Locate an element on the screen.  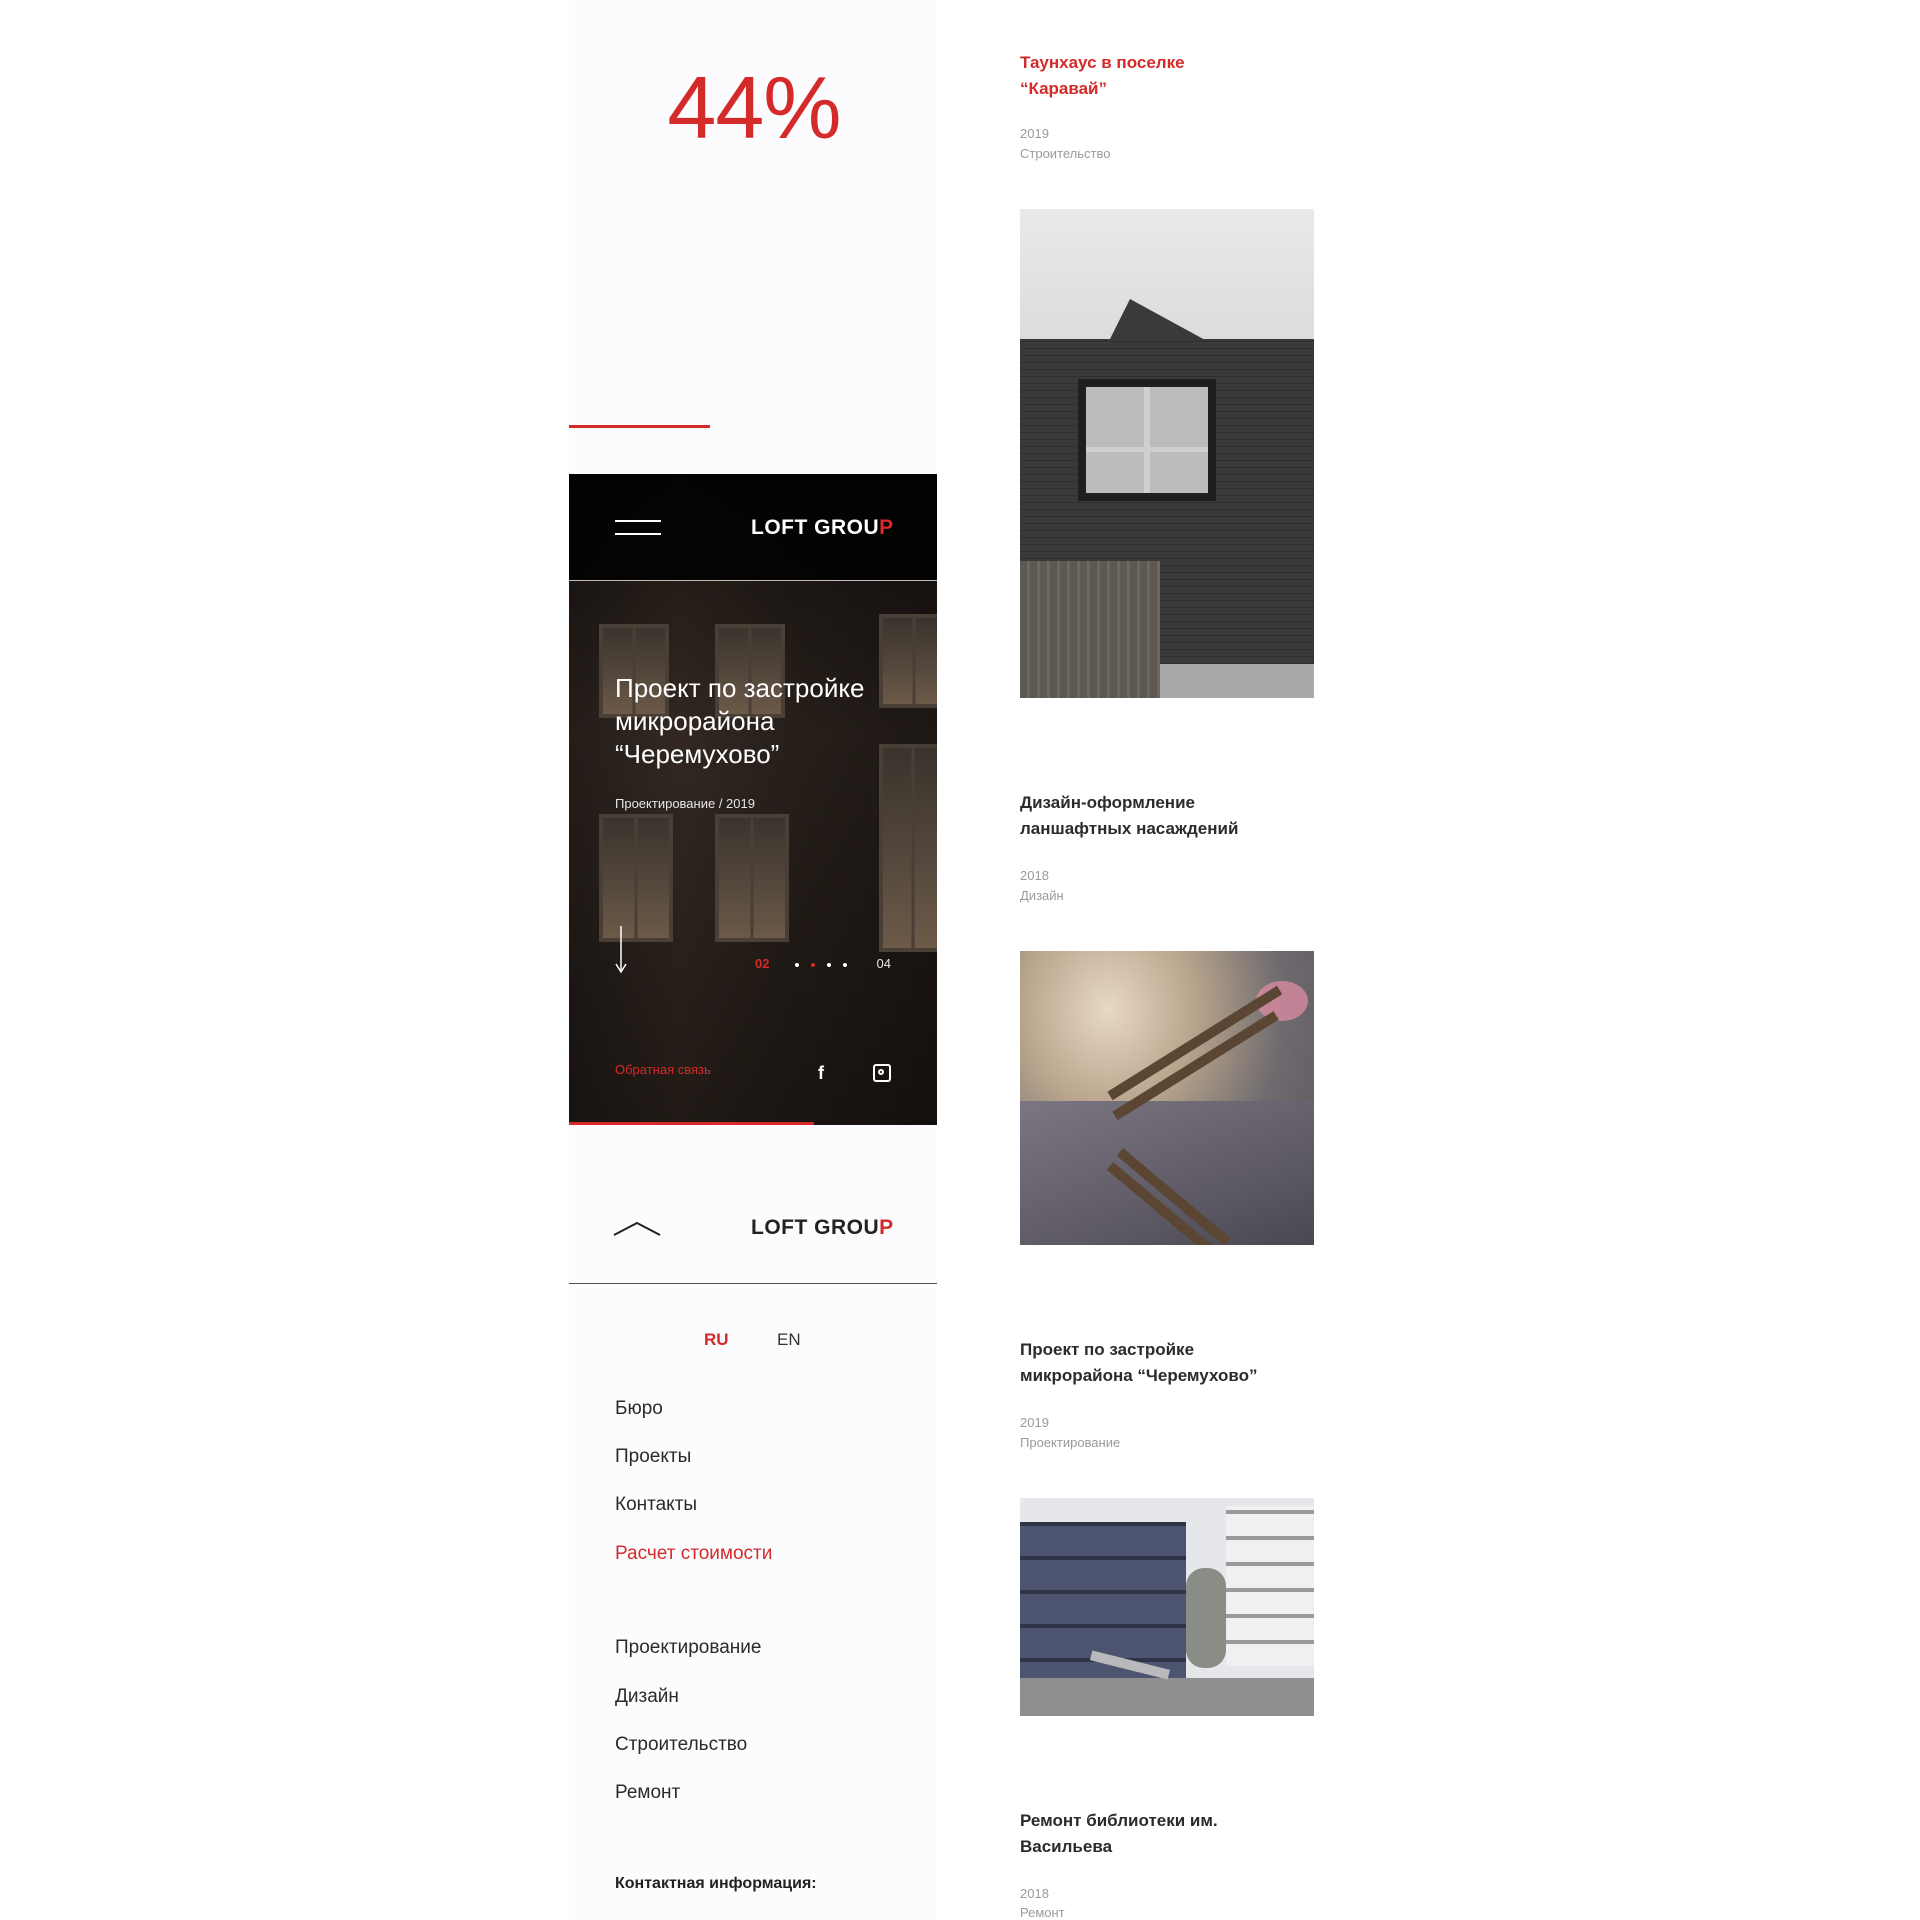
project-title: Таунхаус в поселке “Каравай” is located at coordinates (1120, 76).